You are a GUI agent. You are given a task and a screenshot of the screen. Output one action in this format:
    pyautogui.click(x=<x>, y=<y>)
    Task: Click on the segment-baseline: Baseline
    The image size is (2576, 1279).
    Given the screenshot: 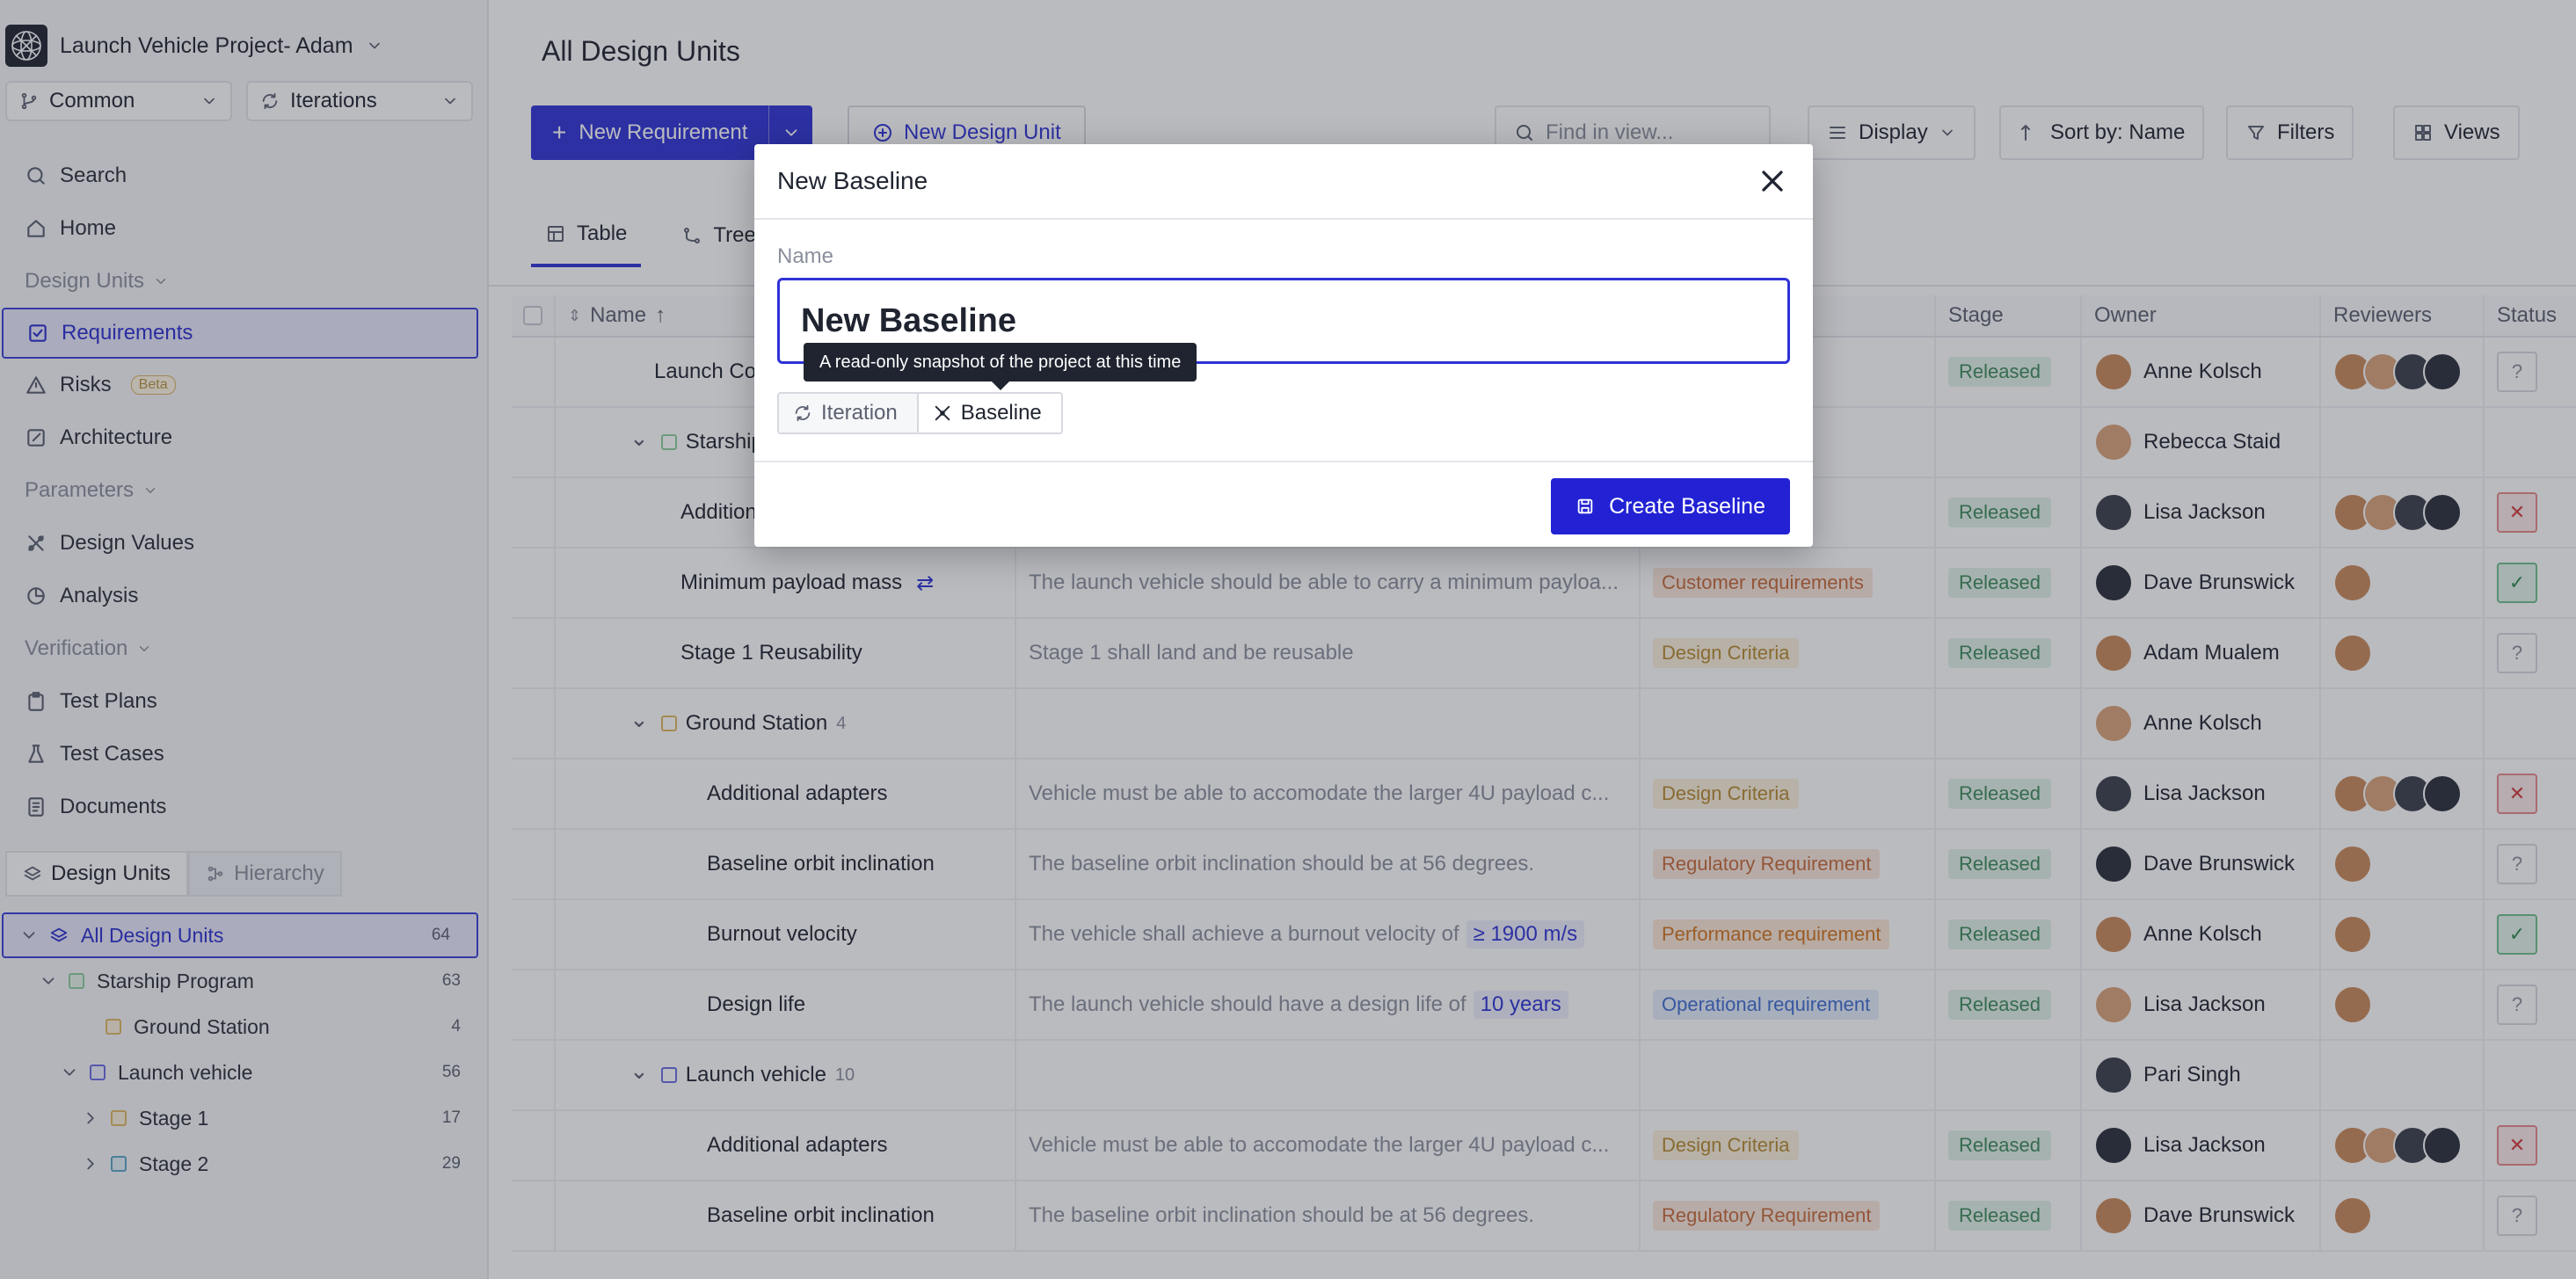 What is the action you would take?
    pyautogui.click(x=988, y=413)
    